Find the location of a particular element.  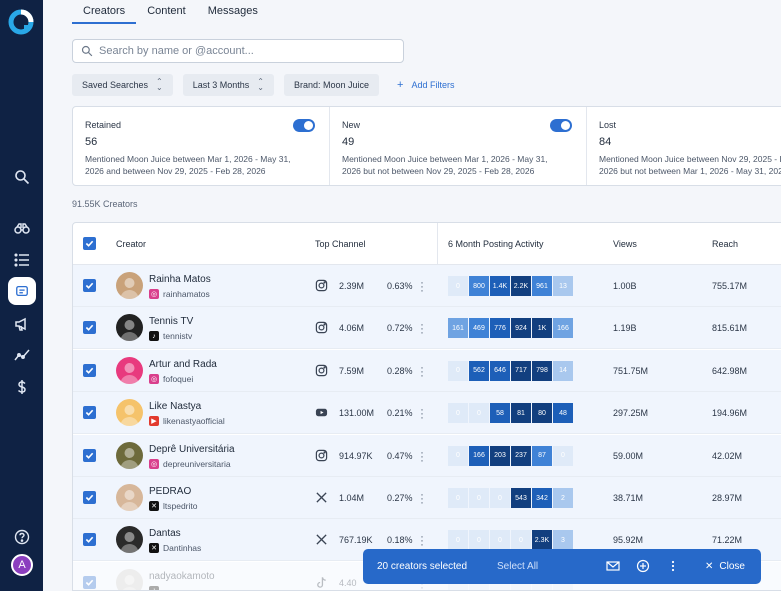

select-all-button: Select All is located at coordinates (517, 566).